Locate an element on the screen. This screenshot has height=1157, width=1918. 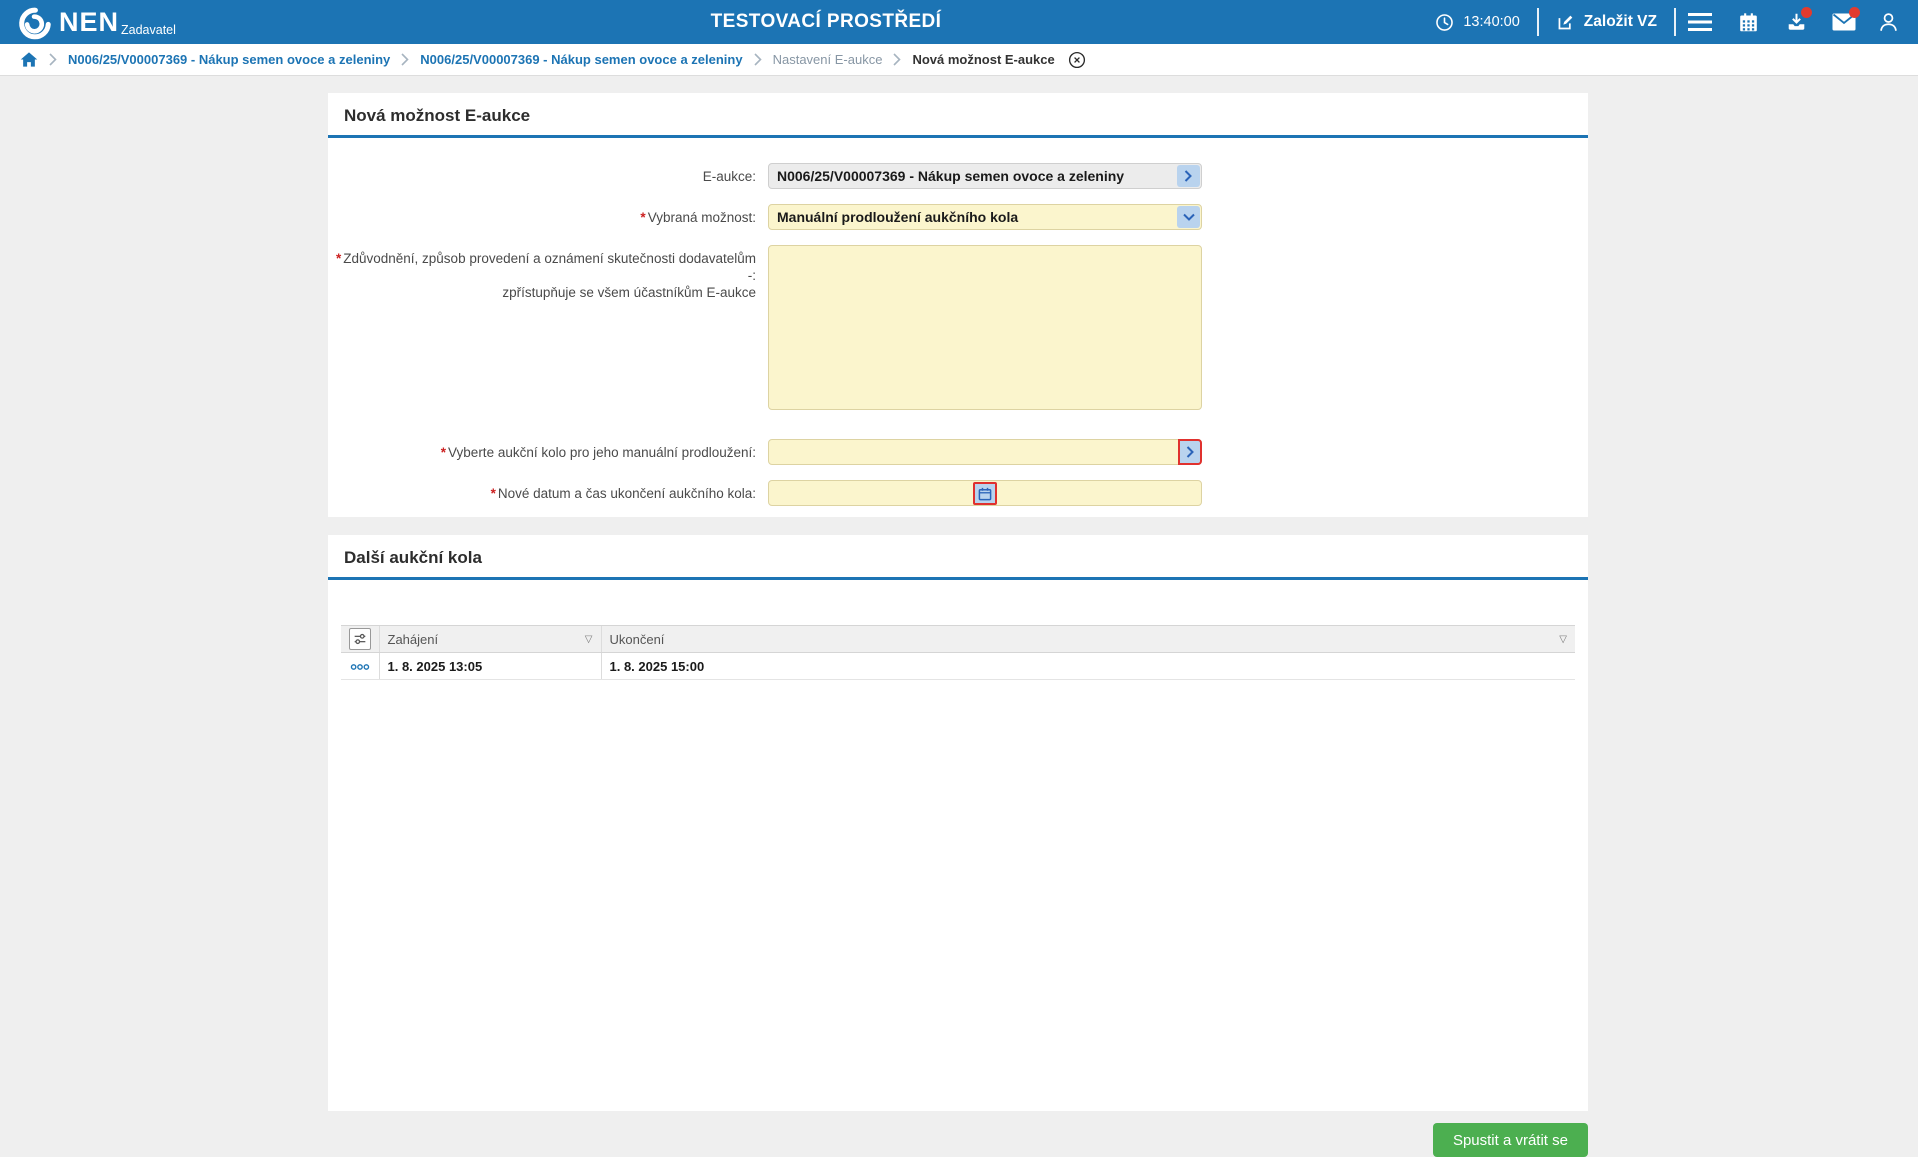
brand-subtitle: Zadavatel is located at coordinates (148, 30).